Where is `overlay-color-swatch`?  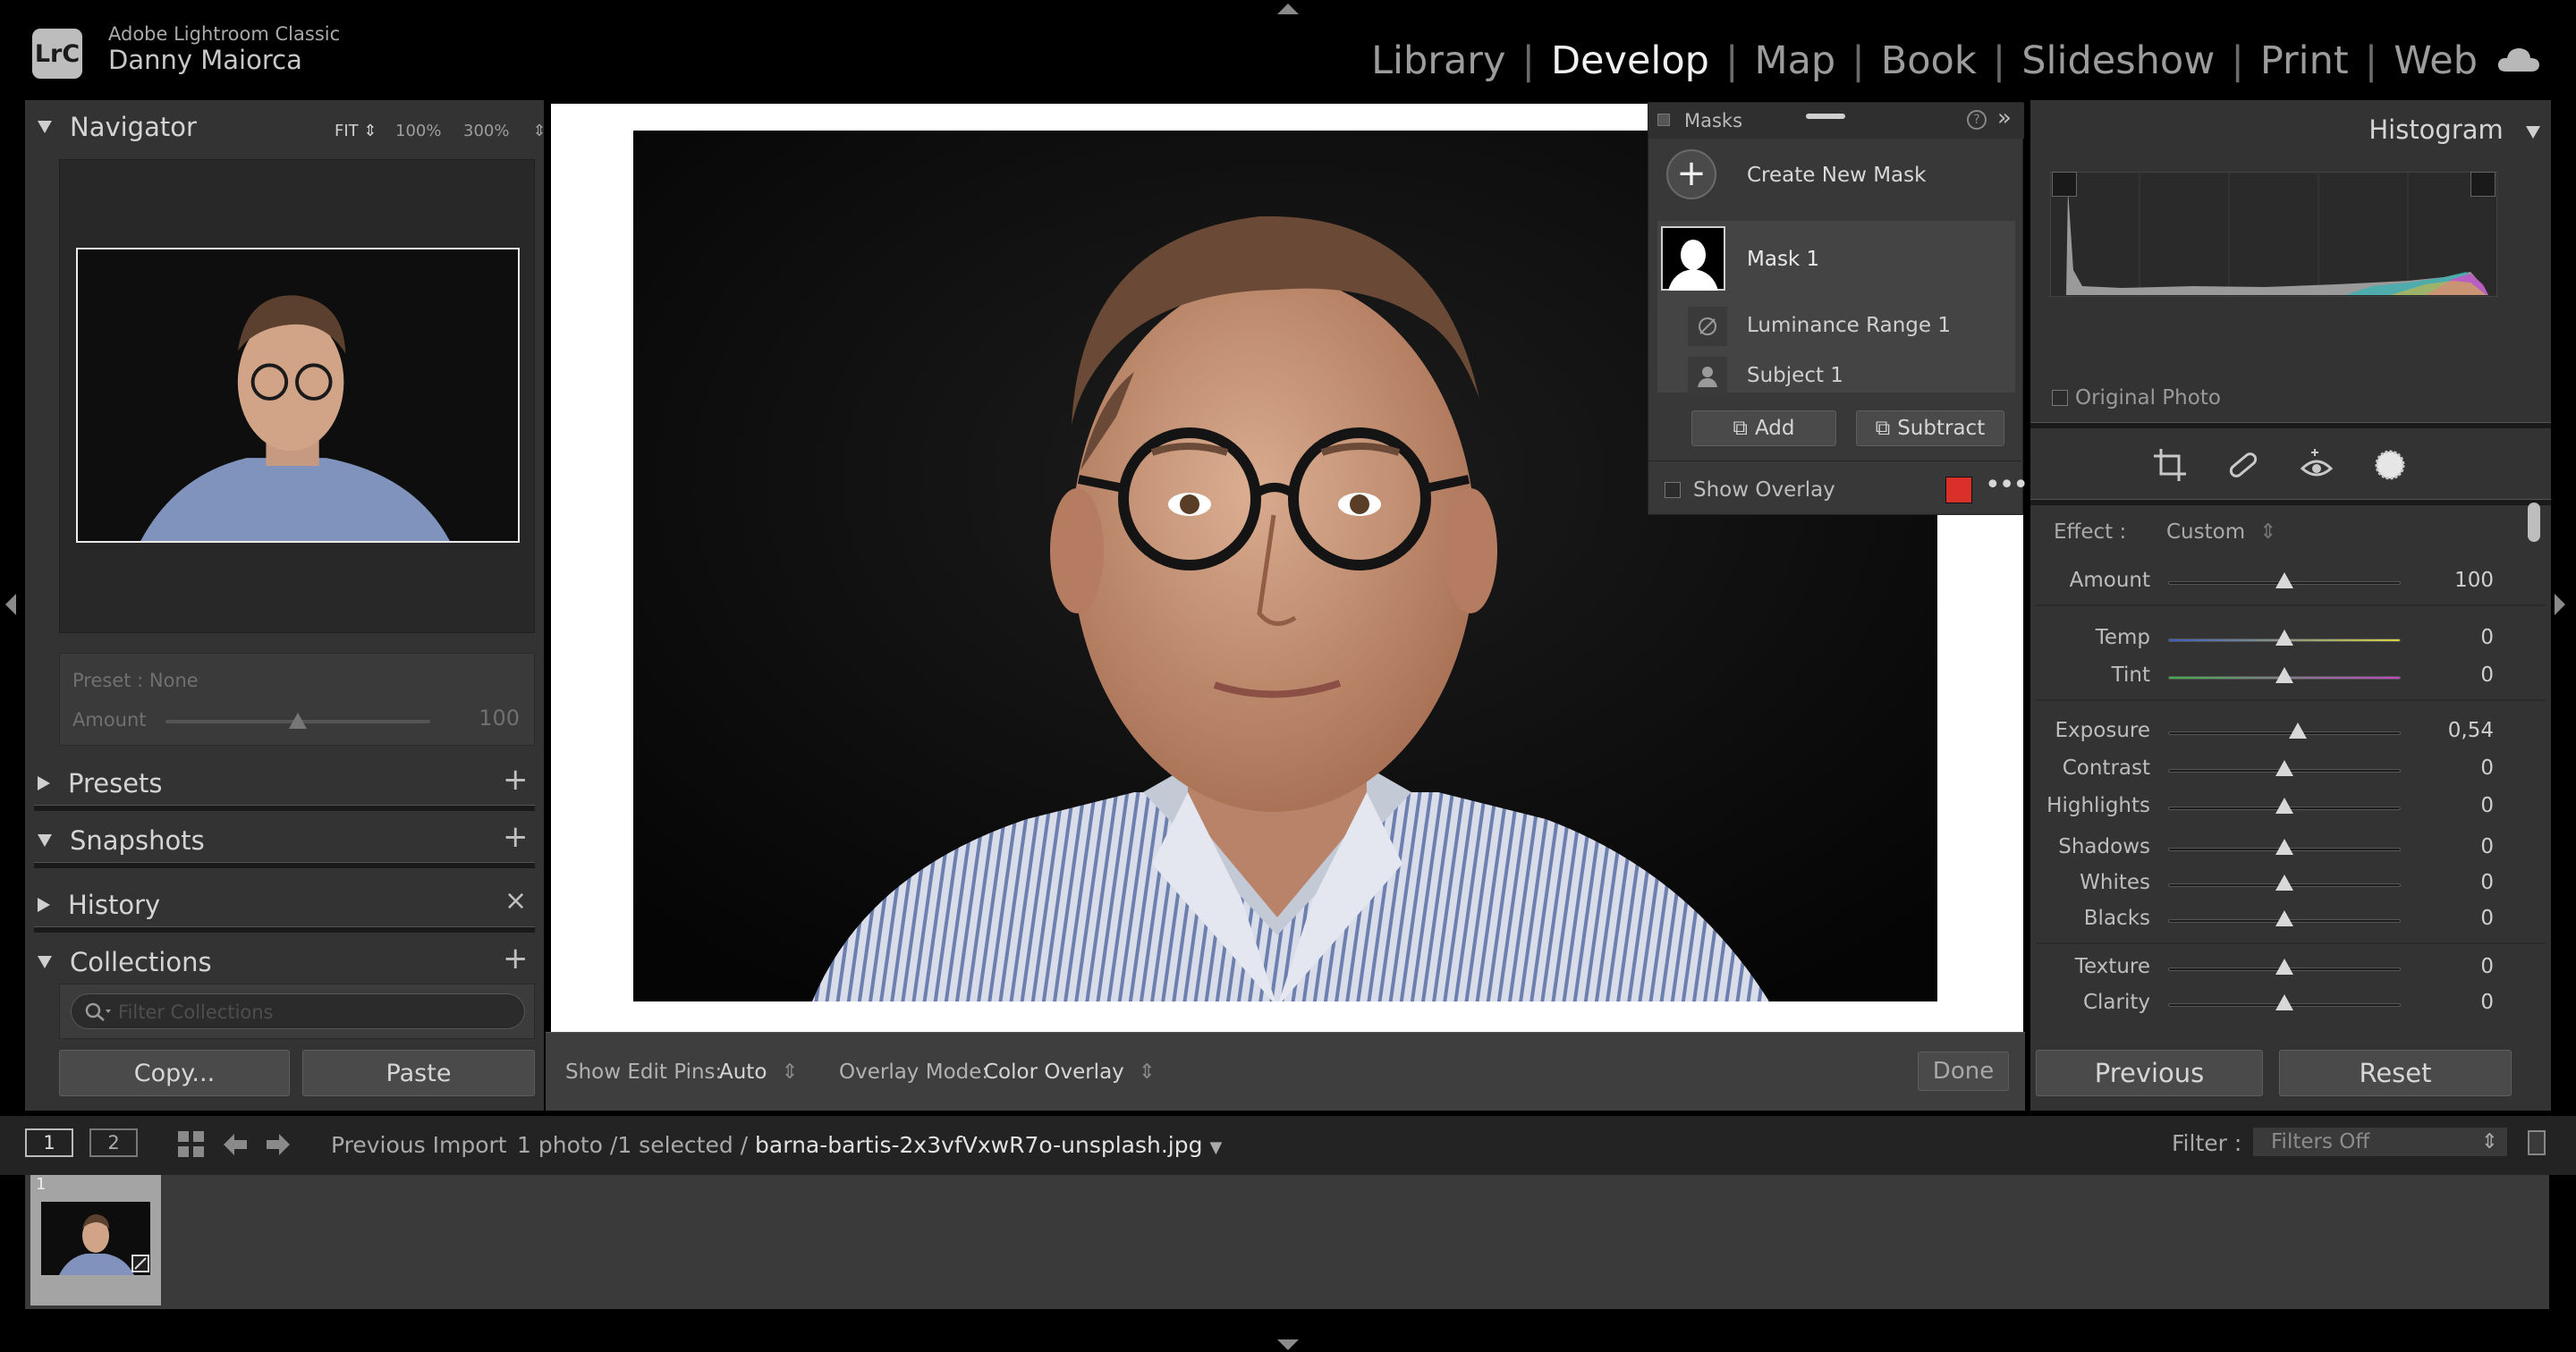 overlay-color-swatch is located at coordinates (1958, 490).